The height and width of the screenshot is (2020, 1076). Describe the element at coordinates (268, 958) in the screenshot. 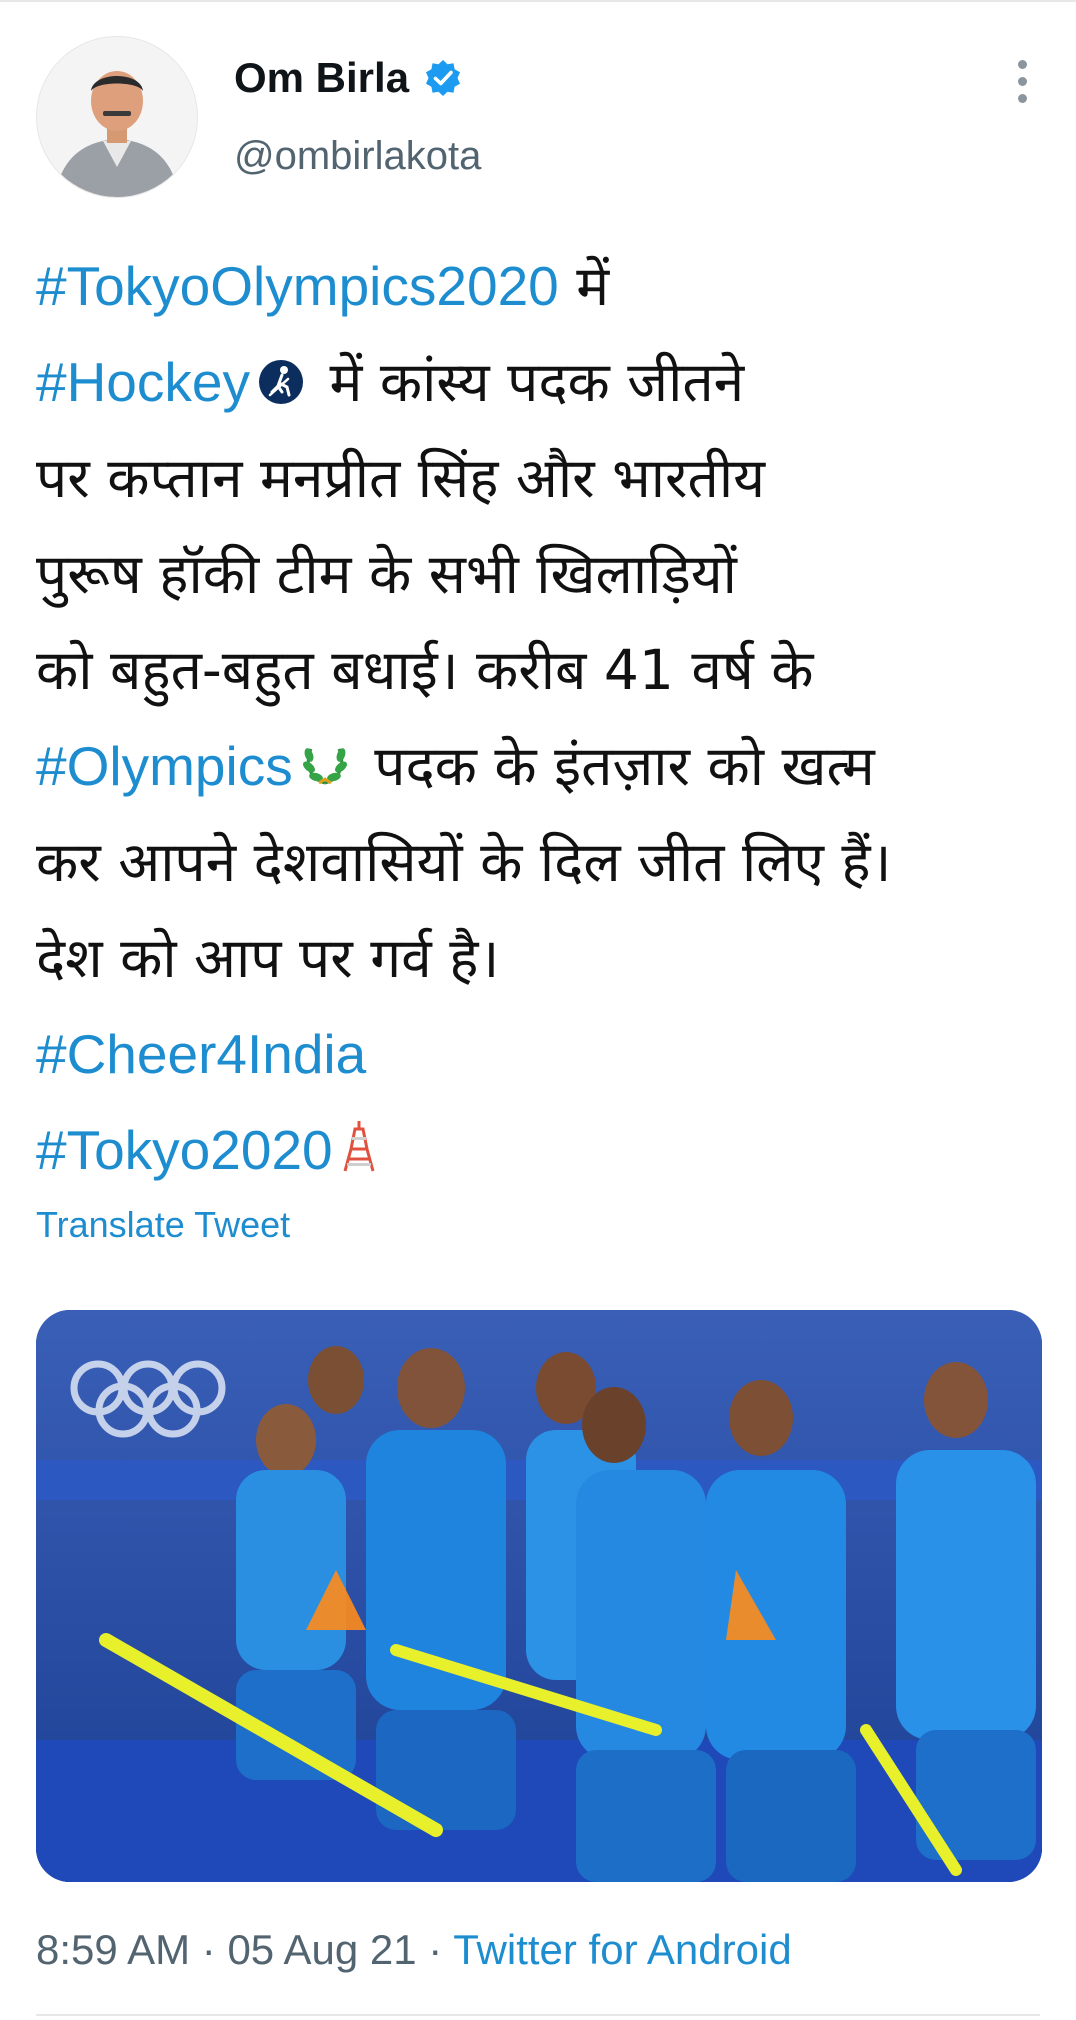

I see `tweet-text-segment: देश को आप पर गर्व है।` at that location.